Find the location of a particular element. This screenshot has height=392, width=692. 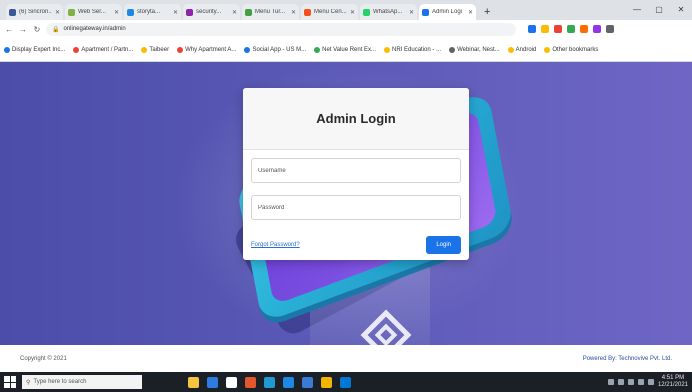

volume-icon is located at coordinates (650, 382).